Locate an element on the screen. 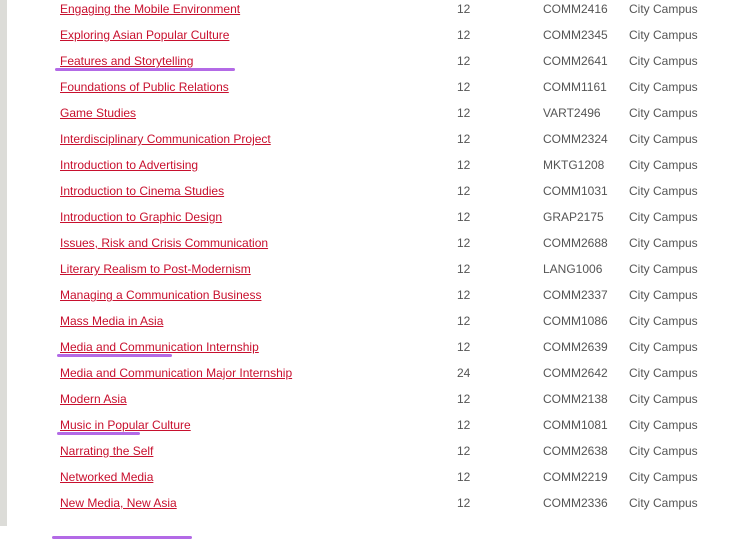  table-row: Narrating the Self 12 COMM2638 City Campus is located at coordinates (374, 453).